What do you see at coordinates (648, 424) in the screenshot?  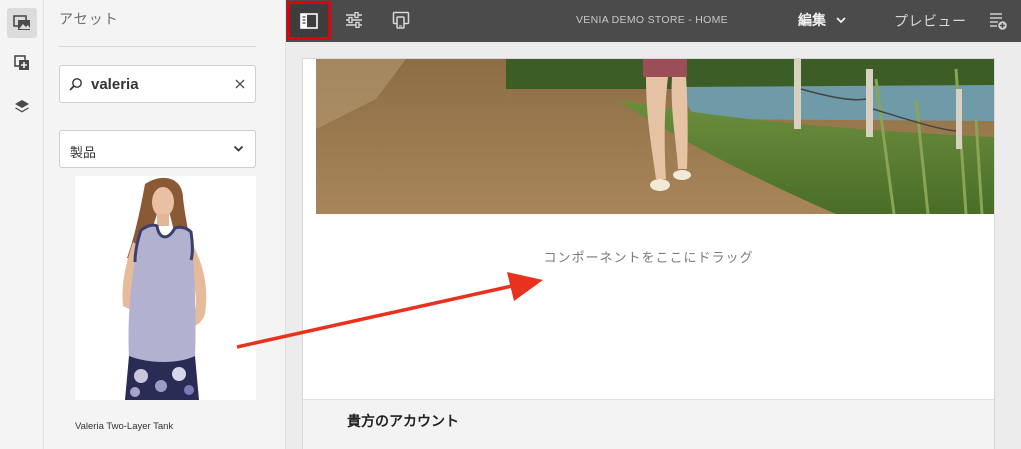 I see `account-section: 貴方のアカウント` at bounding box center [648, 424].